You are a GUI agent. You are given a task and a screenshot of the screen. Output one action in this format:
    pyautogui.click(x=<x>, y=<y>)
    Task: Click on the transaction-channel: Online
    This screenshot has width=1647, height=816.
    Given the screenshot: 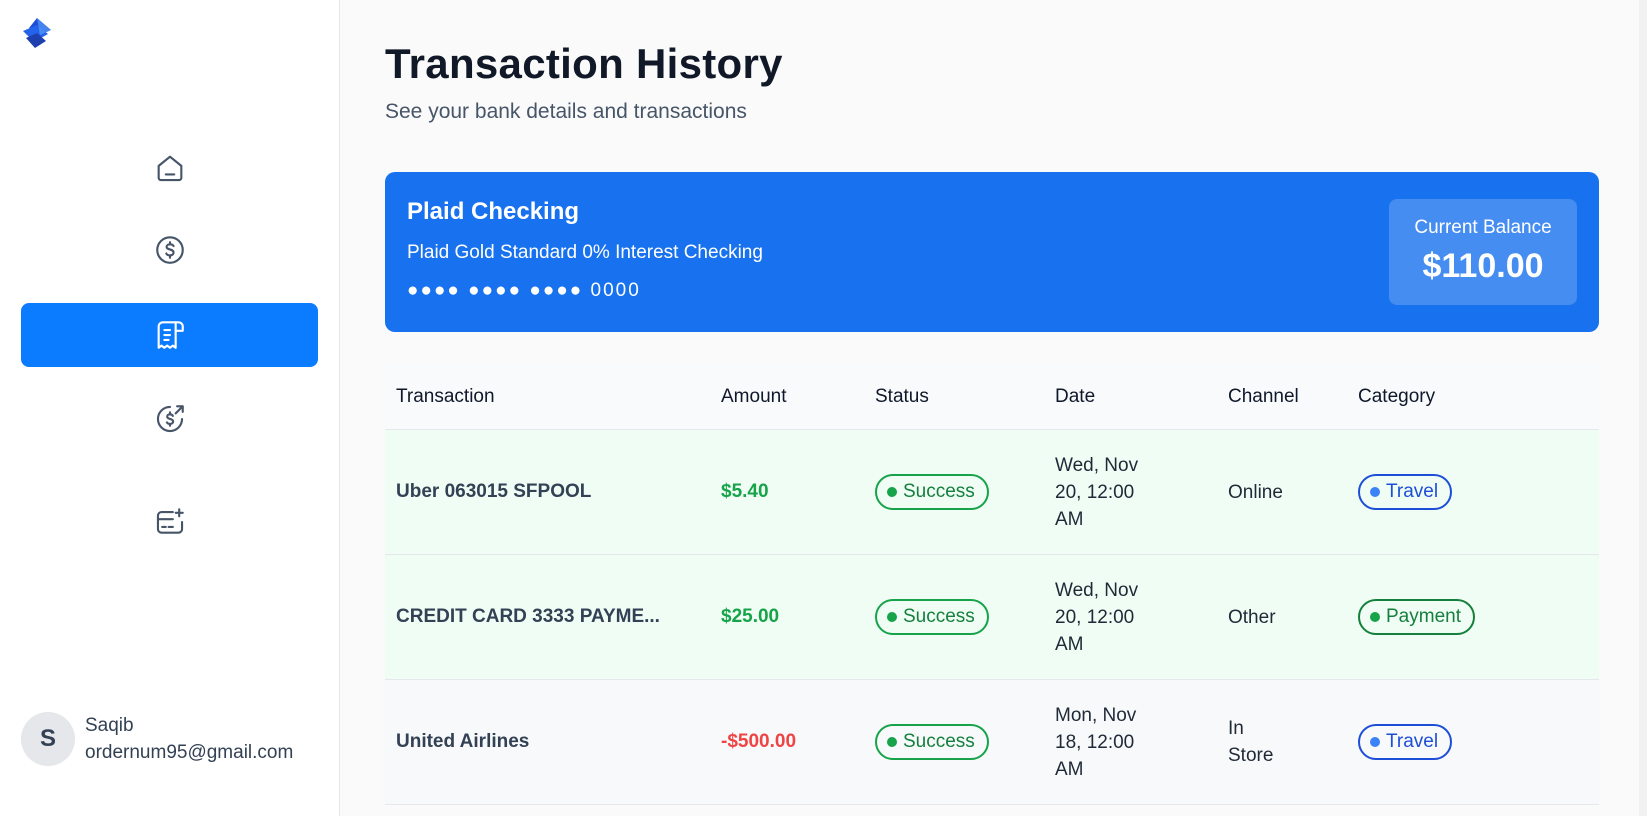 What is the action you would take?
    pyautogui.click(x=1255, y=492)
    